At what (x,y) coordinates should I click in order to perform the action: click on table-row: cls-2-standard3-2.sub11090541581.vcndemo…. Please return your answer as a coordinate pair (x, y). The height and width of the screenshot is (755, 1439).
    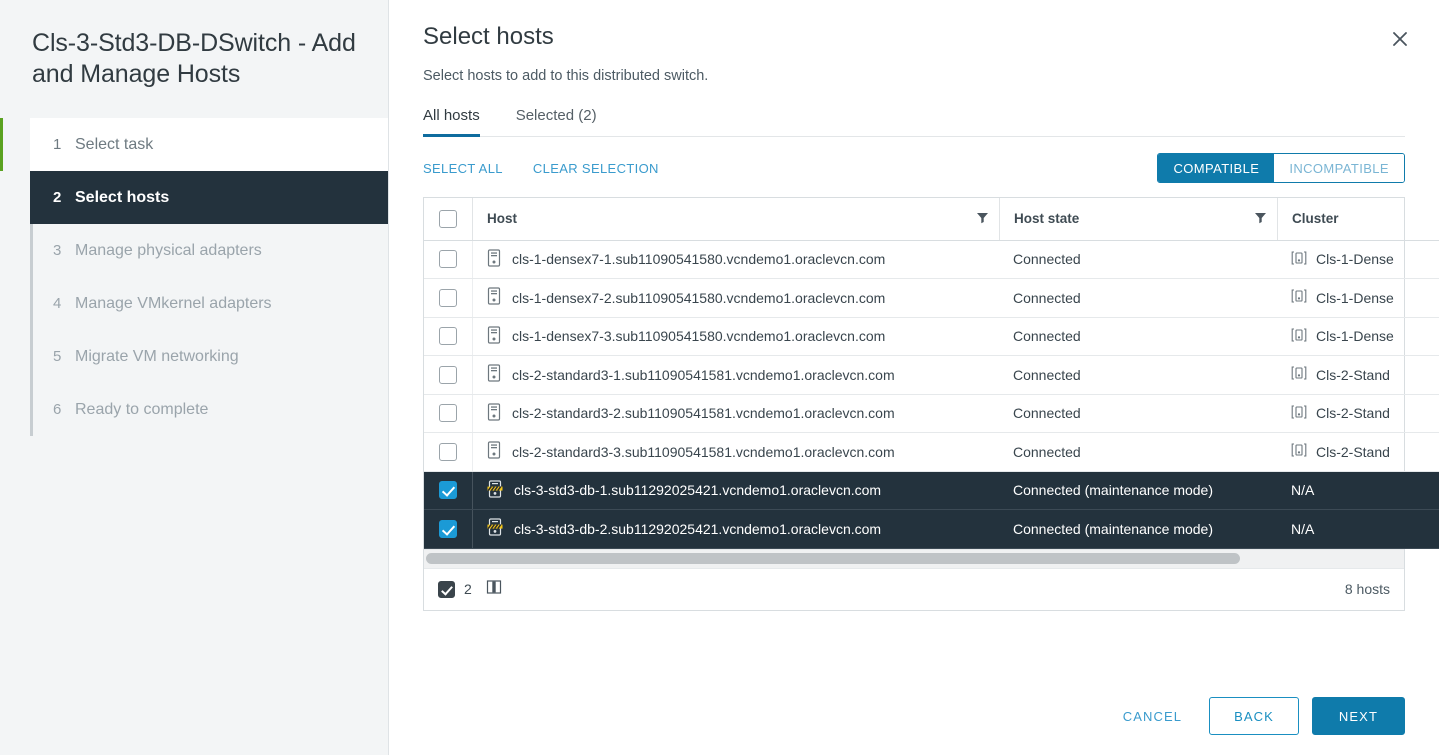
    Looking at the image, I should click on (931, 413).